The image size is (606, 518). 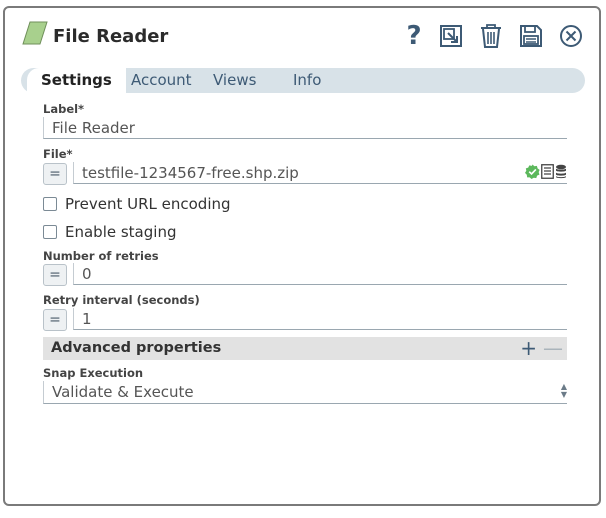 I want to click on dialog-title: File Reader, so click(x=111, y=36).